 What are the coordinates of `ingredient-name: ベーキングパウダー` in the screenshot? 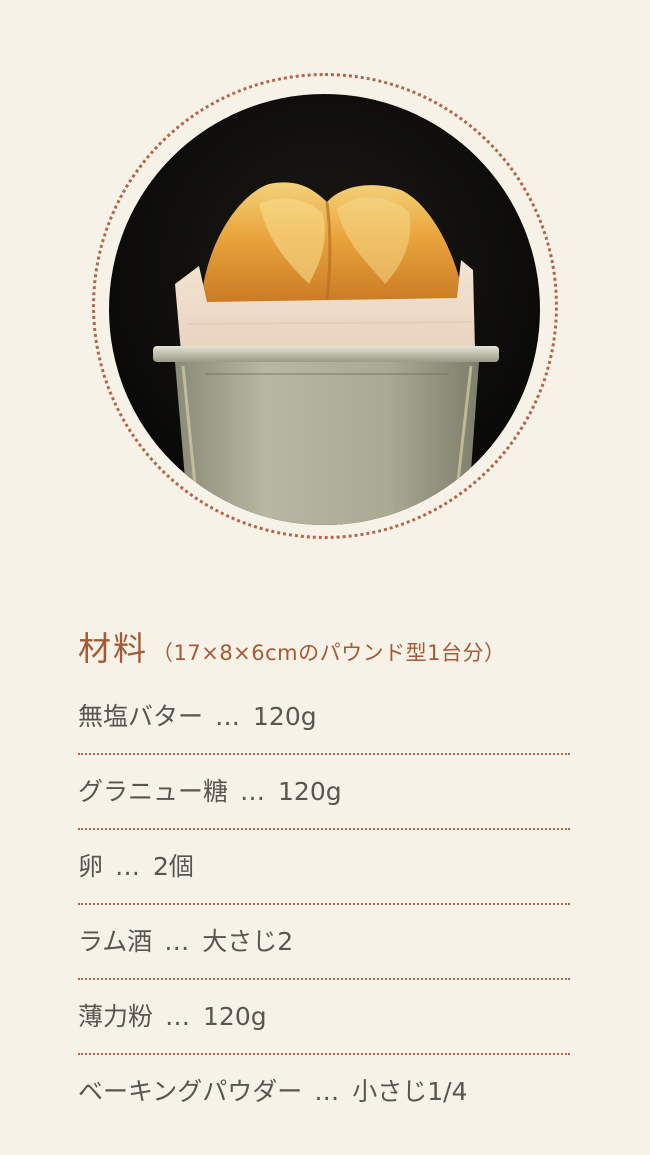 It's located at (190, 1091).